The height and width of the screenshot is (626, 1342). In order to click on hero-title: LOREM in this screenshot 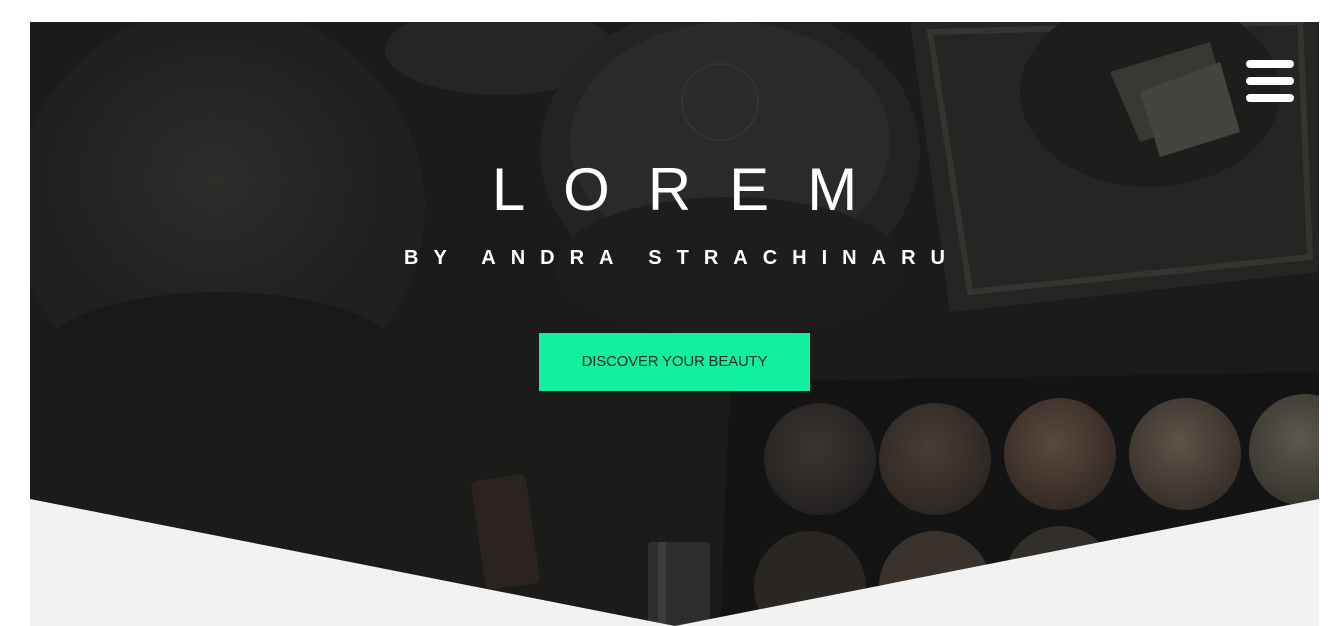, I will do `click(693, 189)`.